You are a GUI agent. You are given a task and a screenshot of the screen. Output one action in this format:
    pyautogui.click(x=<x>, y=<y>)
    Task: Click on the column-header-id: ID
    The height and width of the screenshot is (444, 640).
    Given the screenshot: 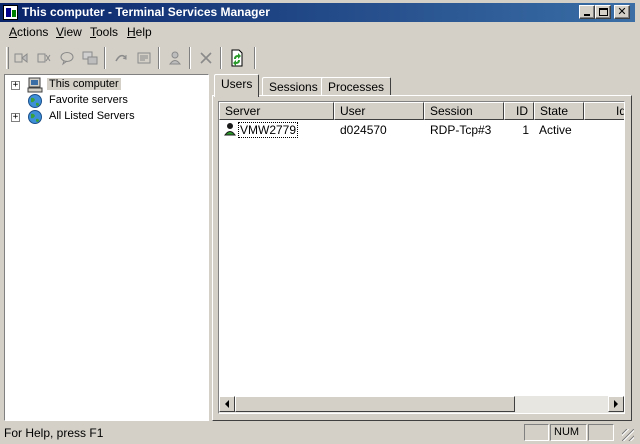 What is the action you would take?
    pyautogui.click(x=519, y=111)
    